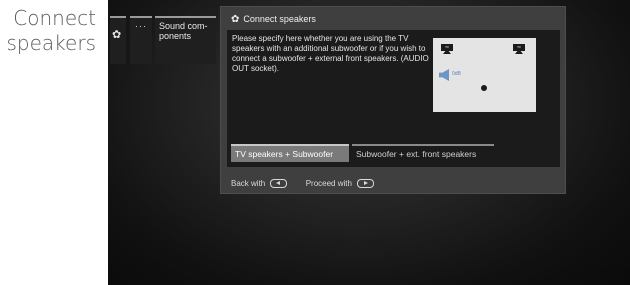 Image resolution: width=630 pixels, height=285 pixels. I want to click on forward-button-icon, so click(366, 183).